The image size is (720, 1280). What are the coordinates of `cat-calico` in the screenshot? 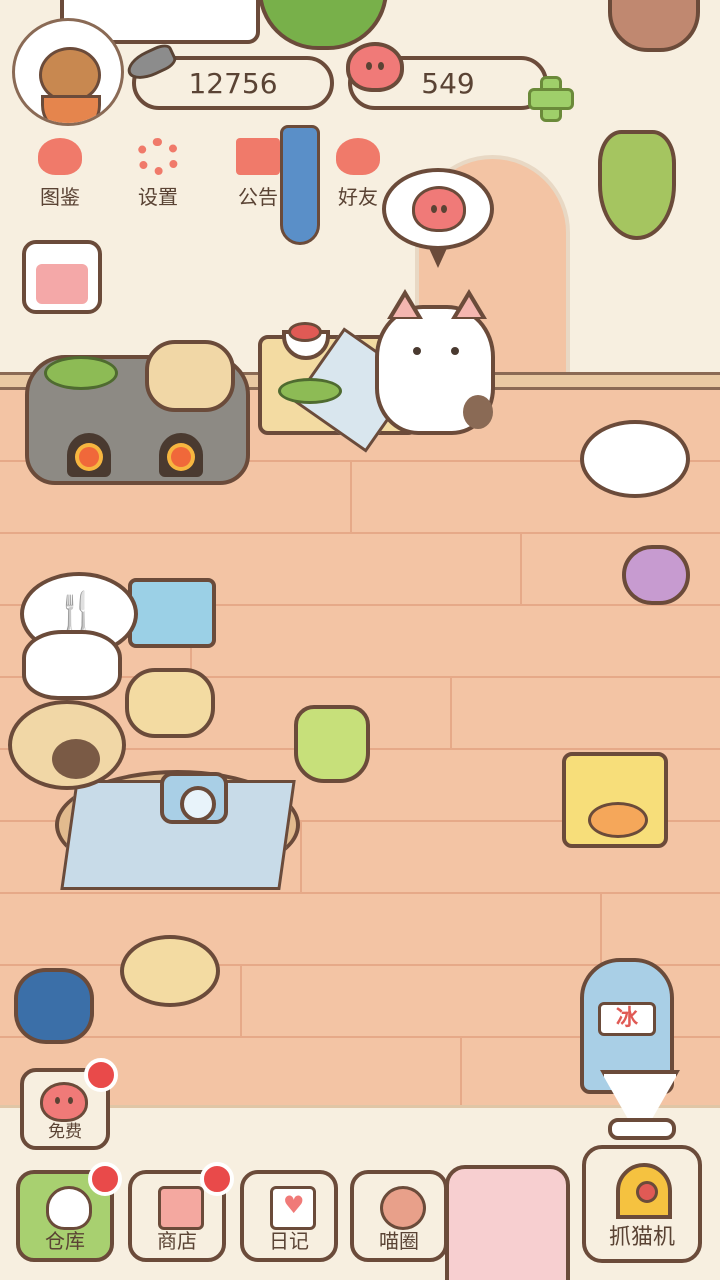 It's located at (435, 362).